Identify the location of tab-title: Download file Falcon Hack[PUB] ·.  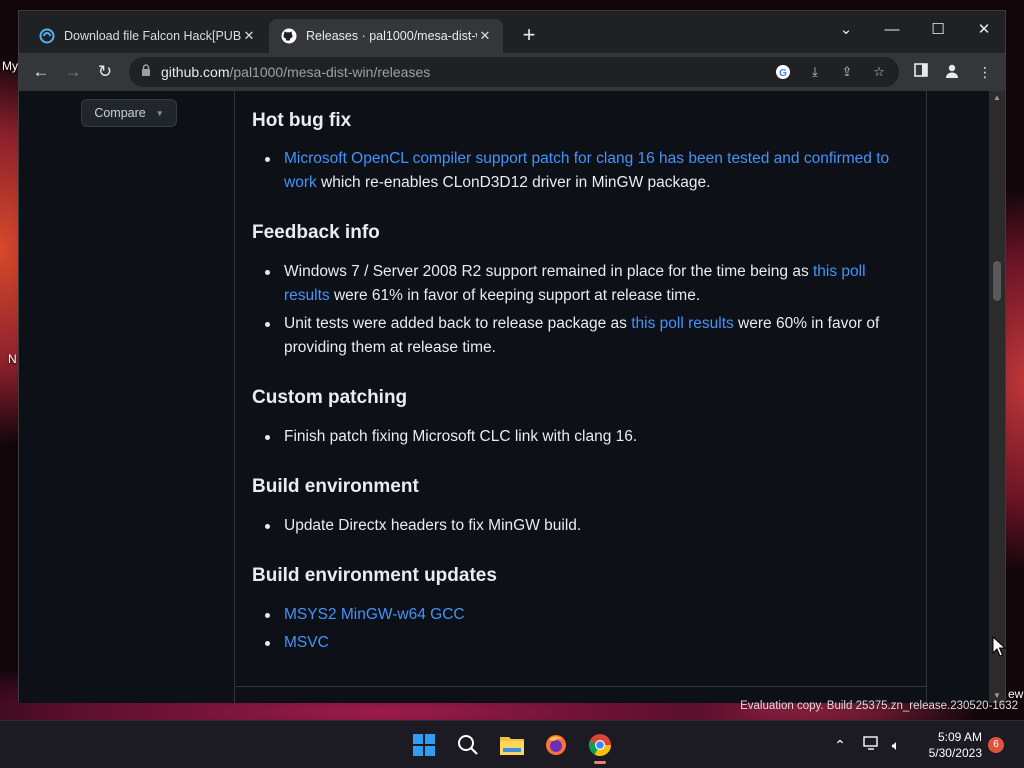
(152, 36).